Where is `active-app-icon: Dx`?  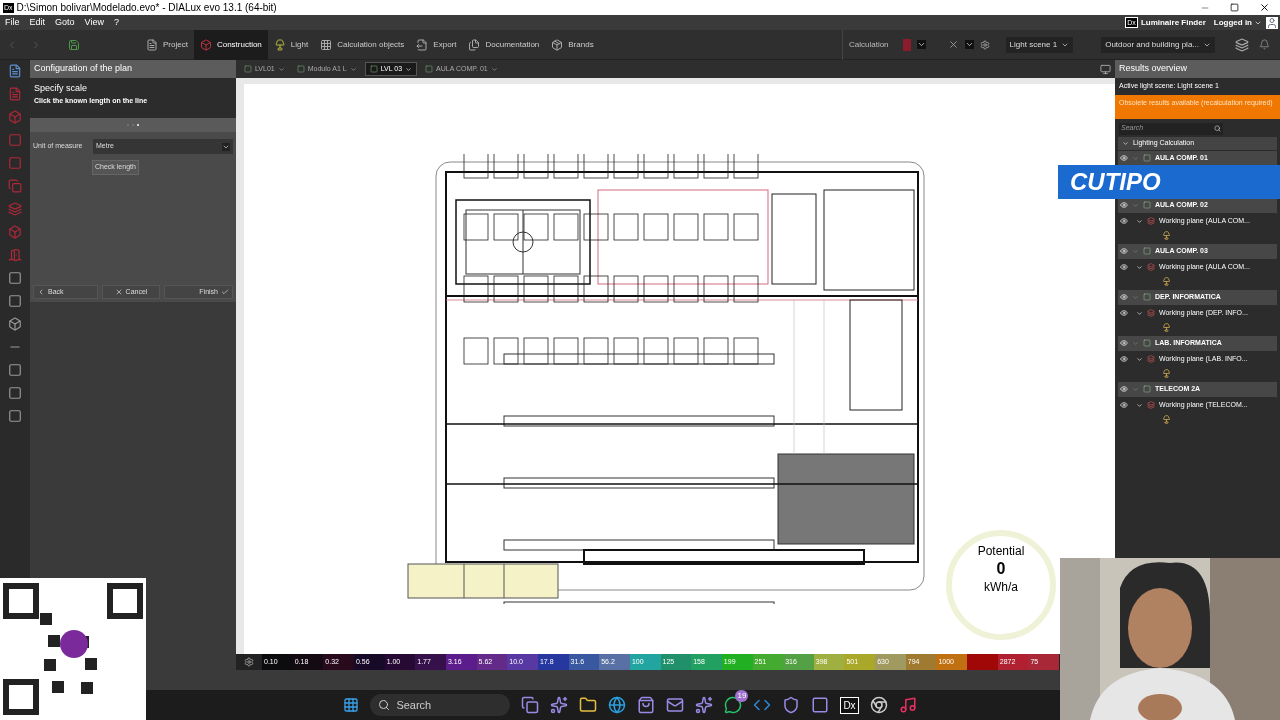
active-app-icon: Dx is located at coordinates (849, 705).